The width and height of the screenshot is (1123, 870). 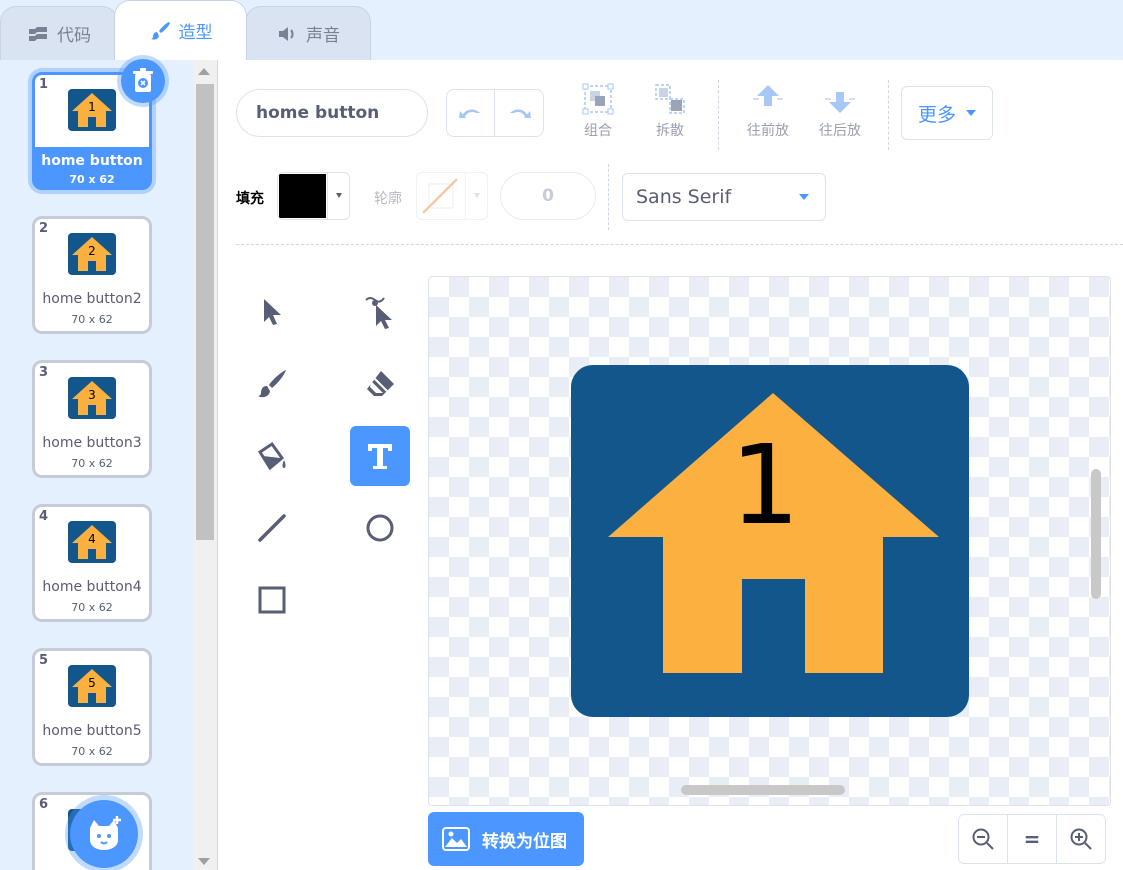 I want to click on home-thumbnail-icon: 2, so click(x=92, y=254).